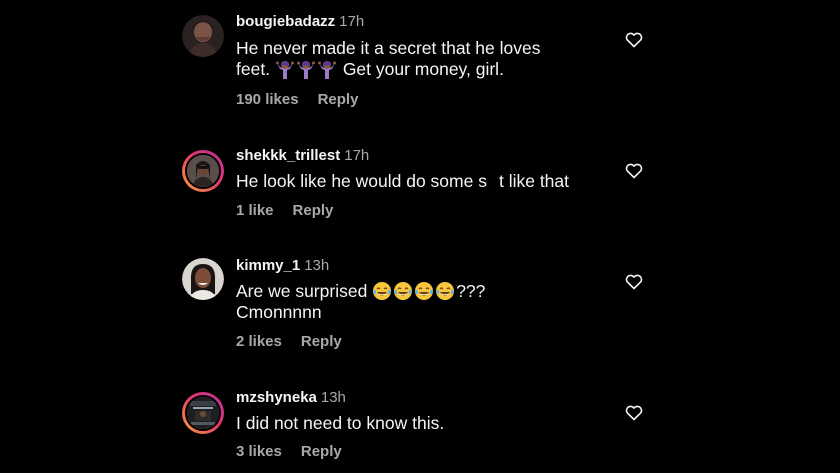  Describe the element at coordinates (361, 181) in the screenshot. I see `comment-text-segment: He look like he would do some s` at that location.